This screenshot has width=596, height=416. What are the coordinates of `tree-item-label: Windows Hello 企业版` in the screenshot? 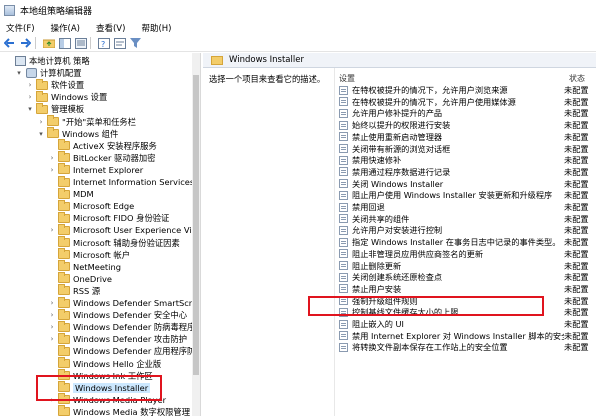 It's located at (117, 363).